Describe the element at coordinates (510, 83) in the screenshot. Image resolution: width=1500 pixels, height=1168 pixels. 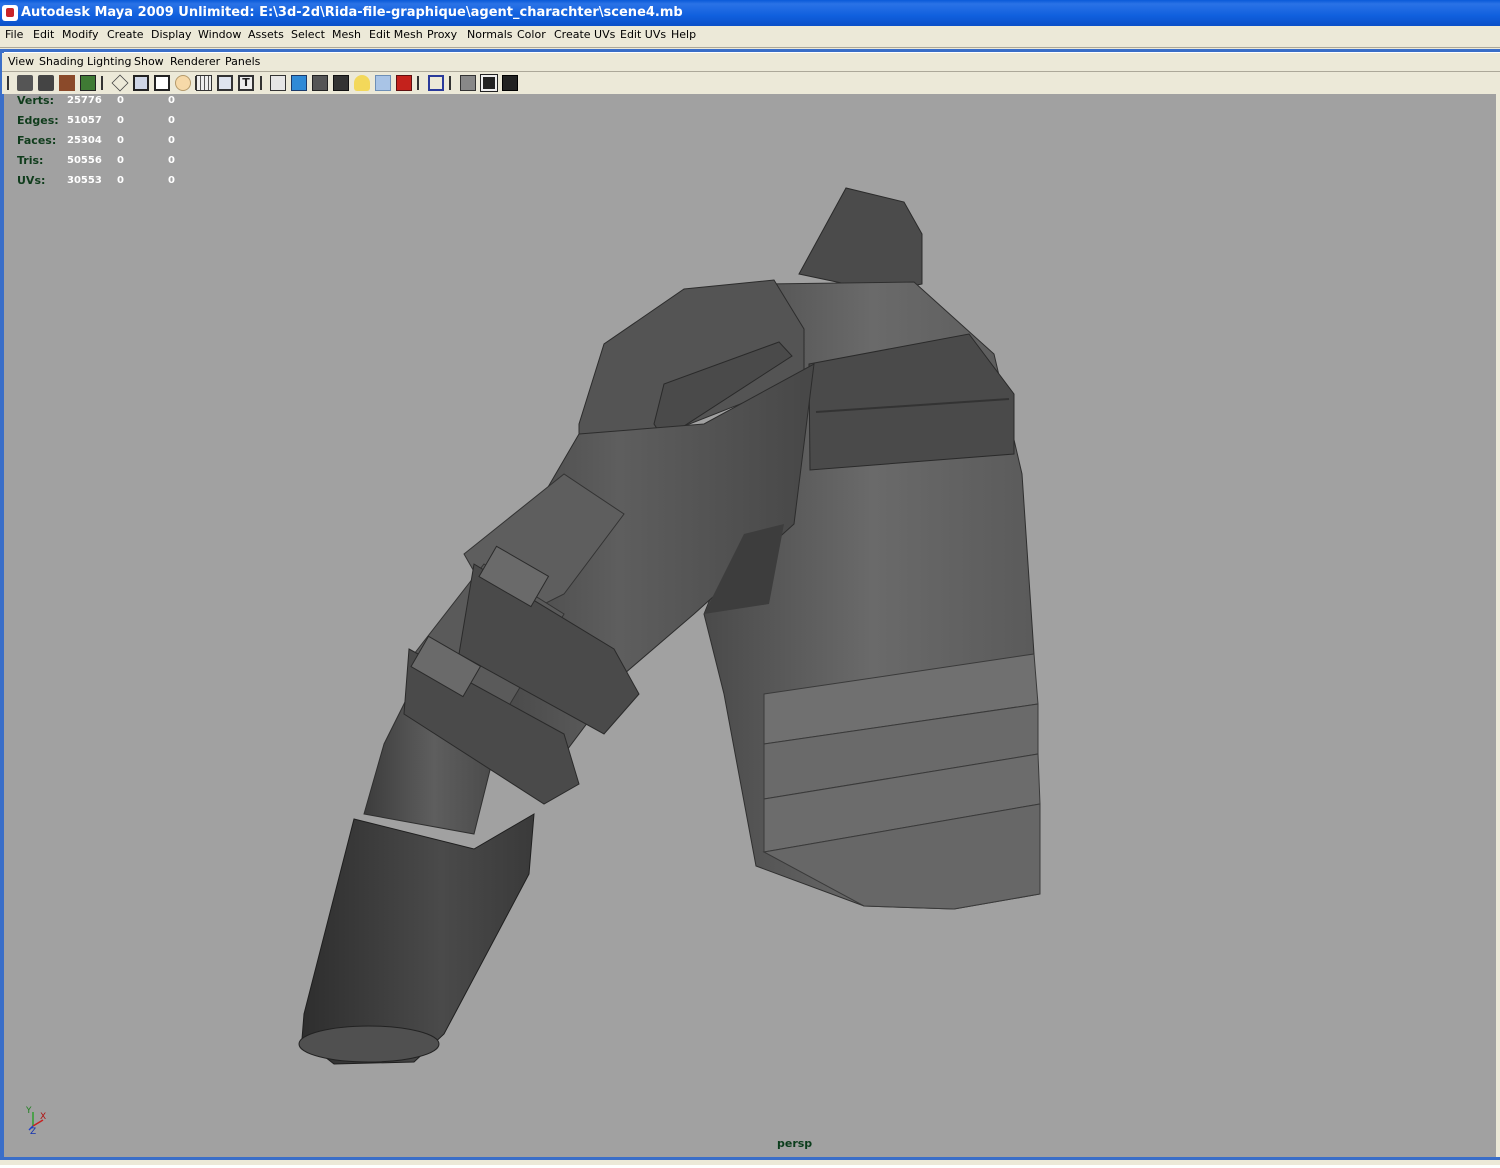
I see `backface-cull-icon` at that location.